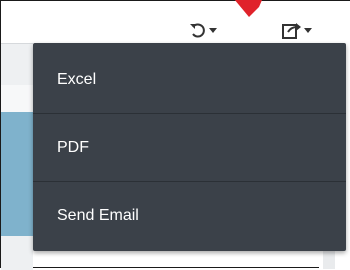  Describe the element at coordinates (197, 30) in the screenshot. I see `undo-icon` at that location.